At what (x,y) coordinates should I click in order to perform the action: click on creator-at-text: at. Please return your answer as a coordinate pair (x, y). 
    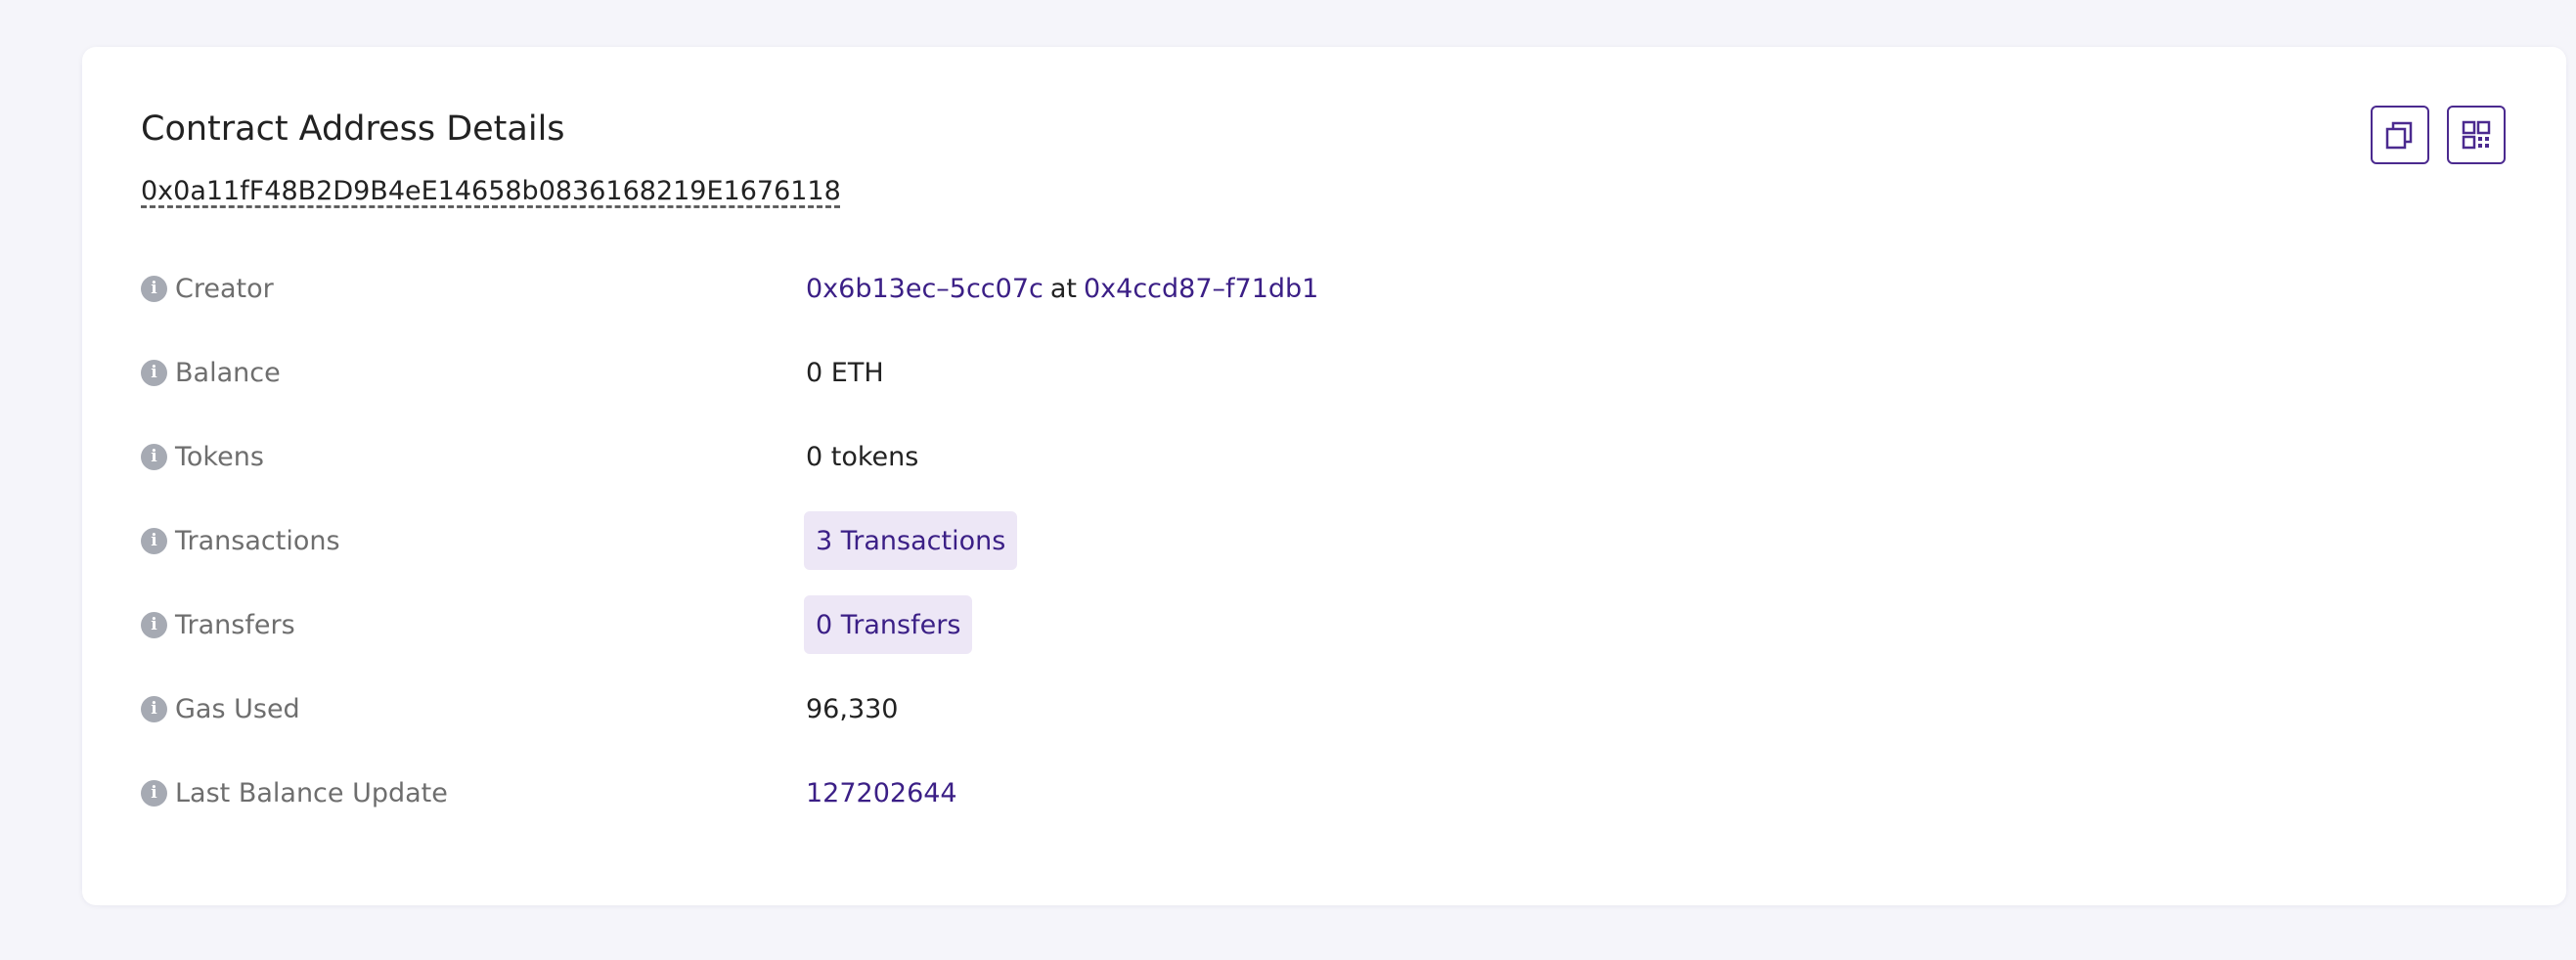
    Looking at the image, I should click on (1063, 288).